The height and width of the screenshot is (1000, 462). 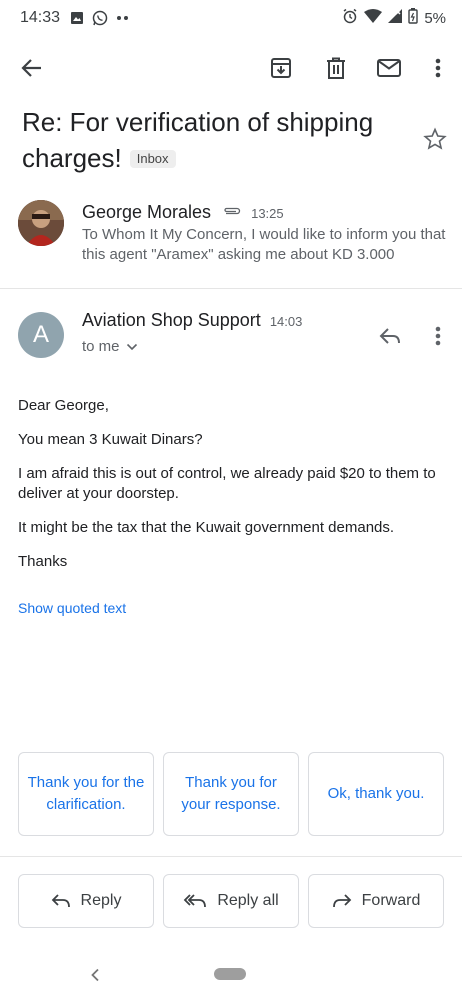 I want to click on system-nav-bar, so click(x=231, y=975).